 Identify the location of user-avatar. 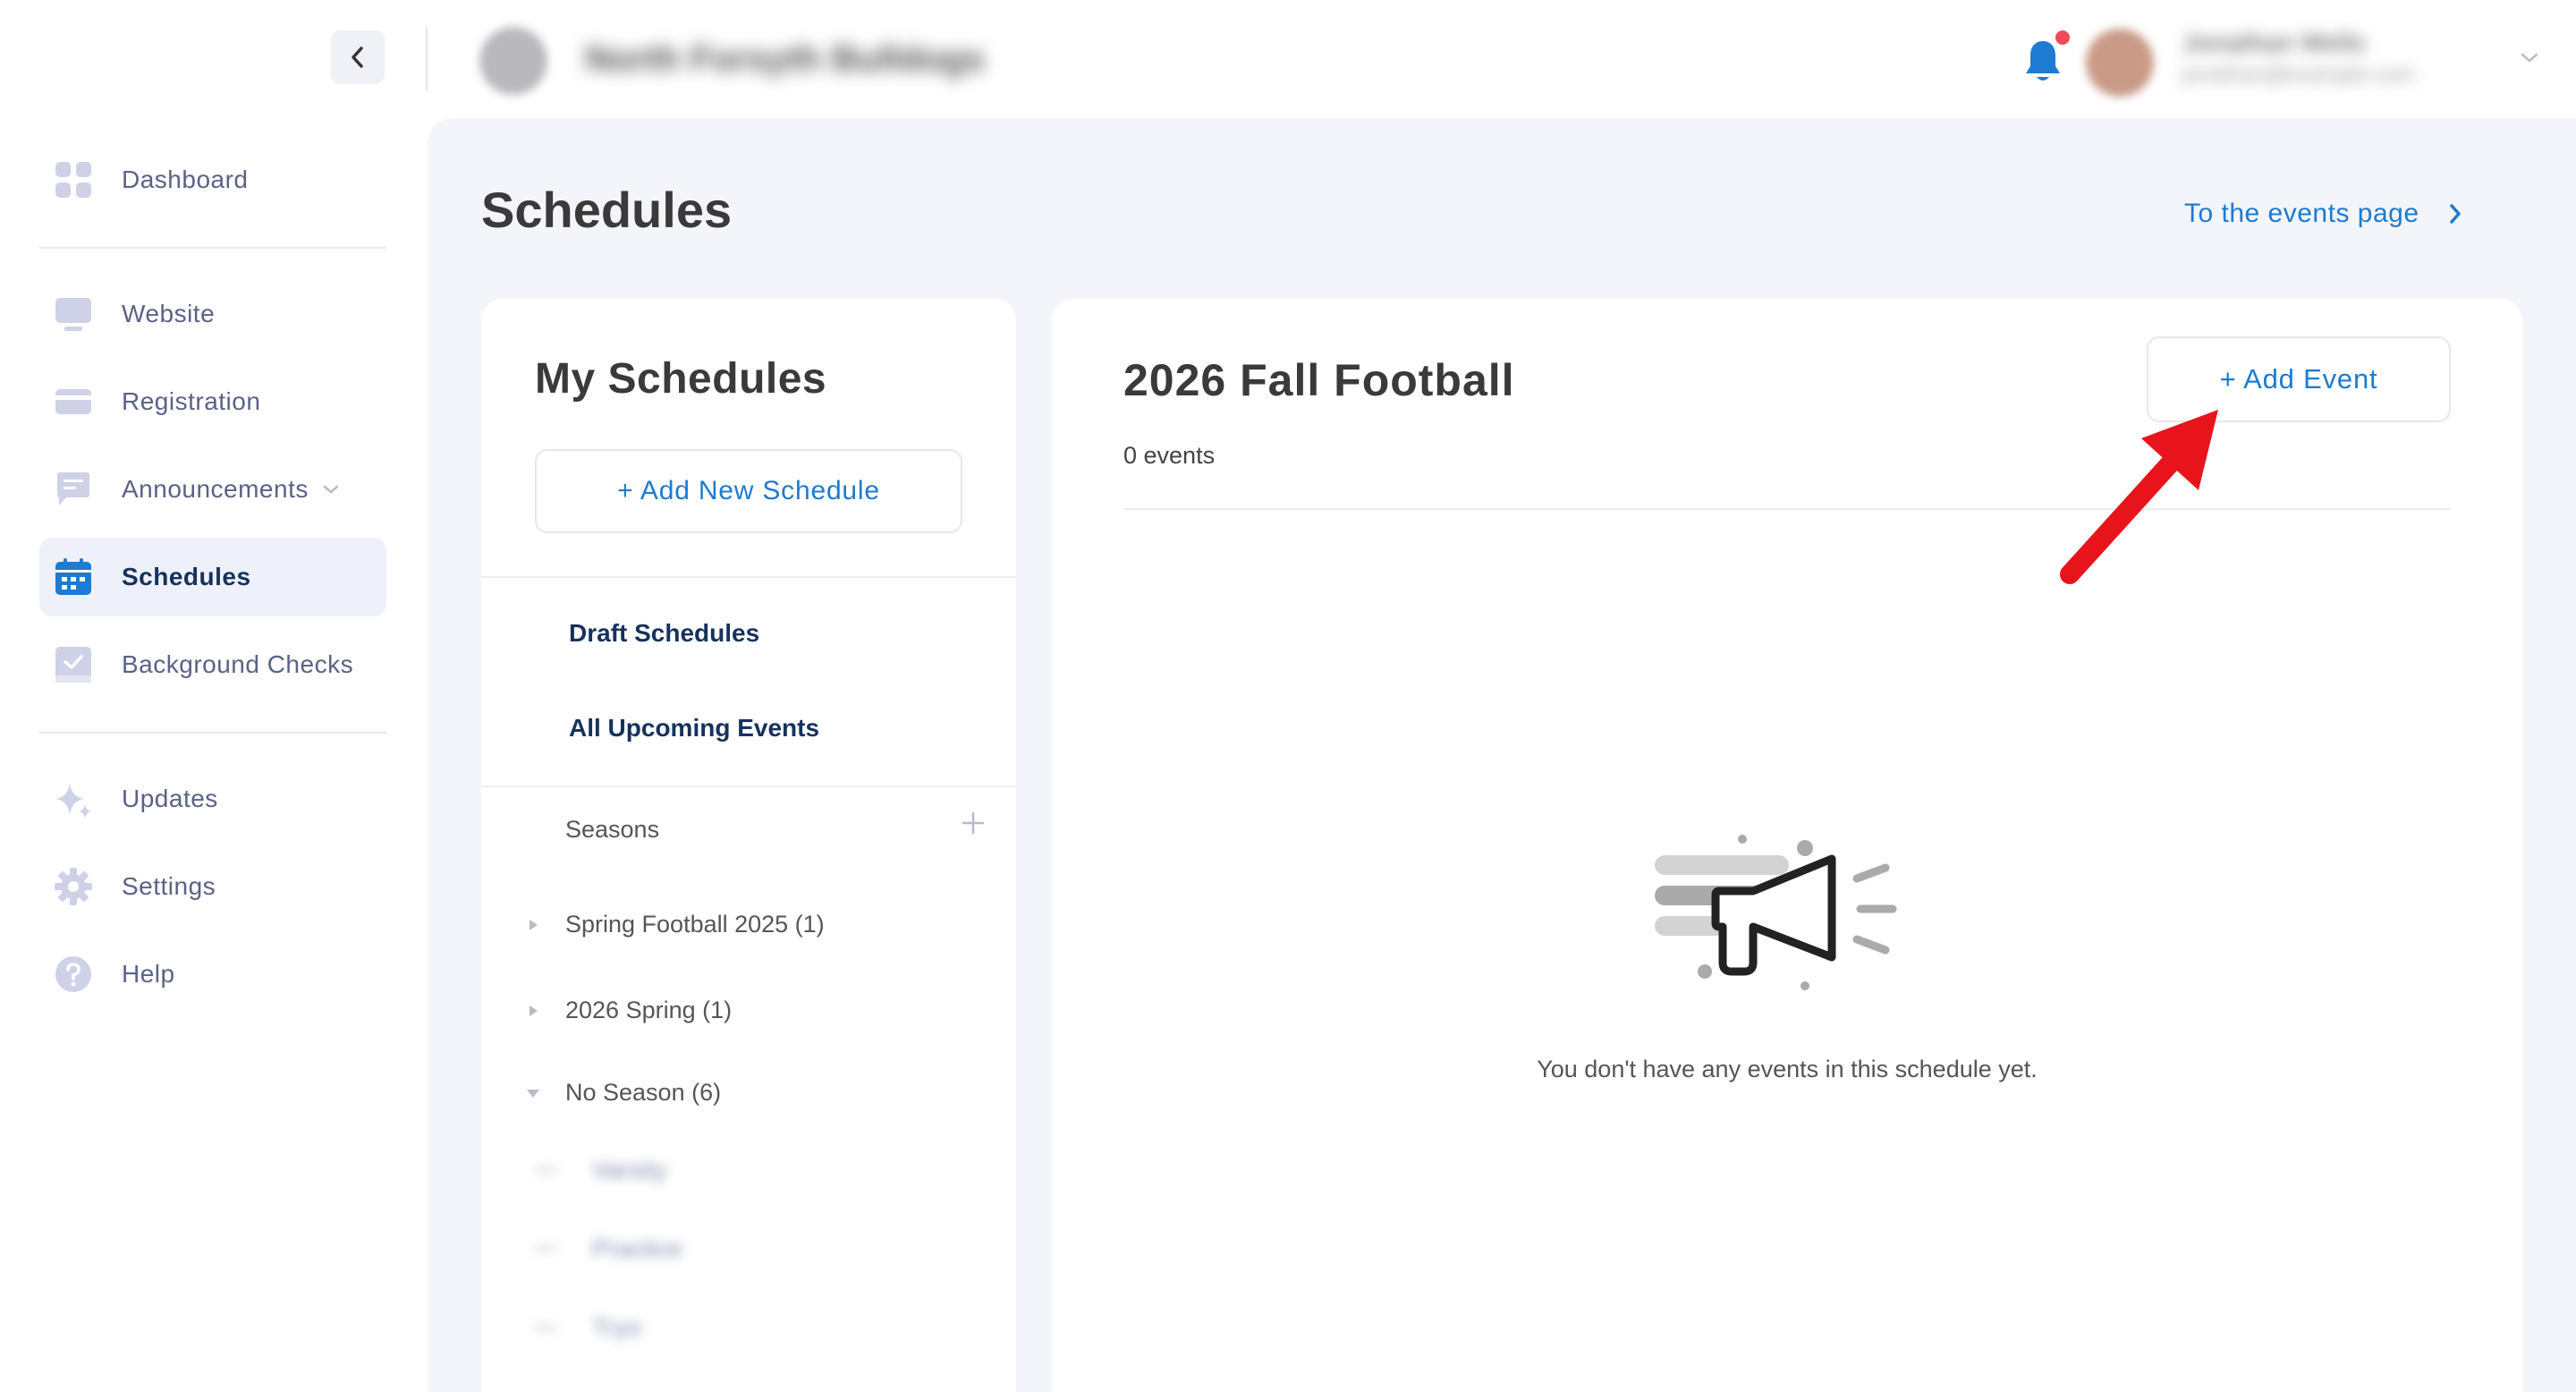
(2120, 63).